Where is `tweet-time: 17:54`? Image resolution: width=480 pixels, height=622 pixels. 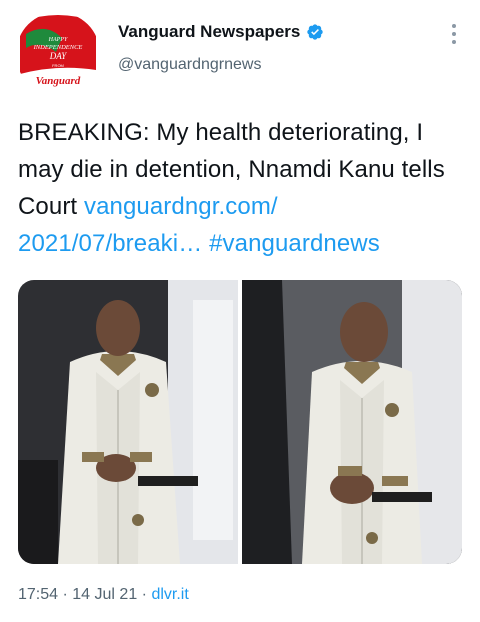
tweet-time: 17:54 is located at coordinates (38, 594).